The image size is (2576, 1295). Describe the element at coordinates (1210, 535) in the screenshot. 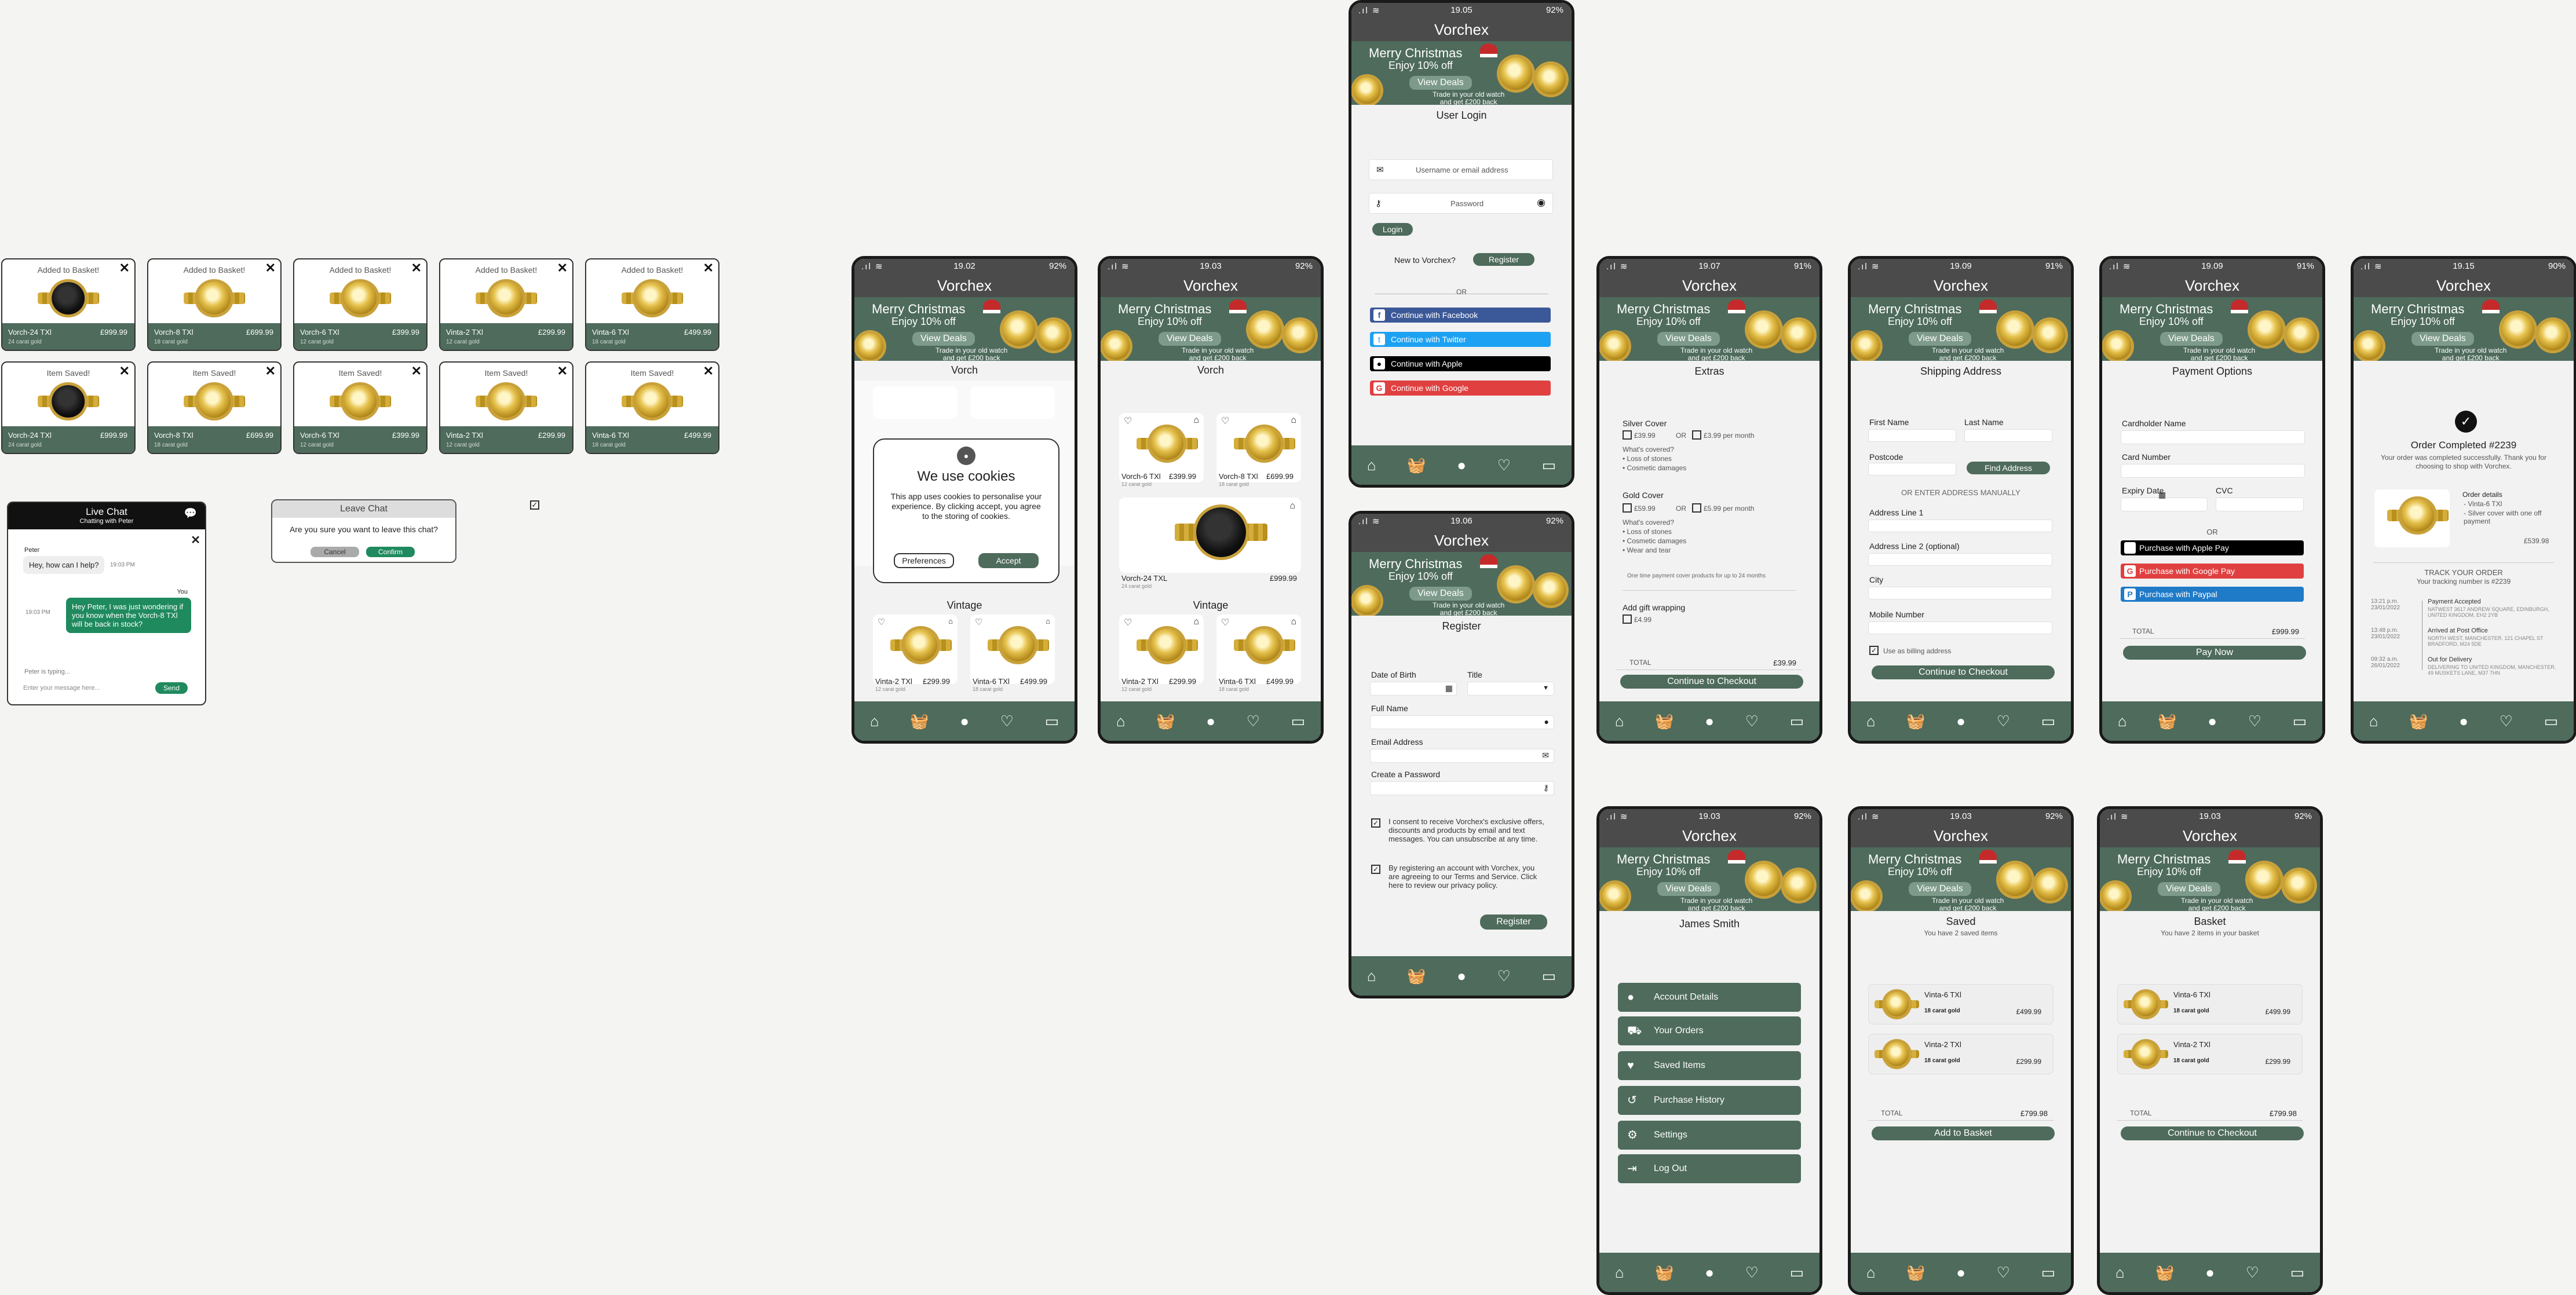

I see `featured-product-card: ⌂` at that location.